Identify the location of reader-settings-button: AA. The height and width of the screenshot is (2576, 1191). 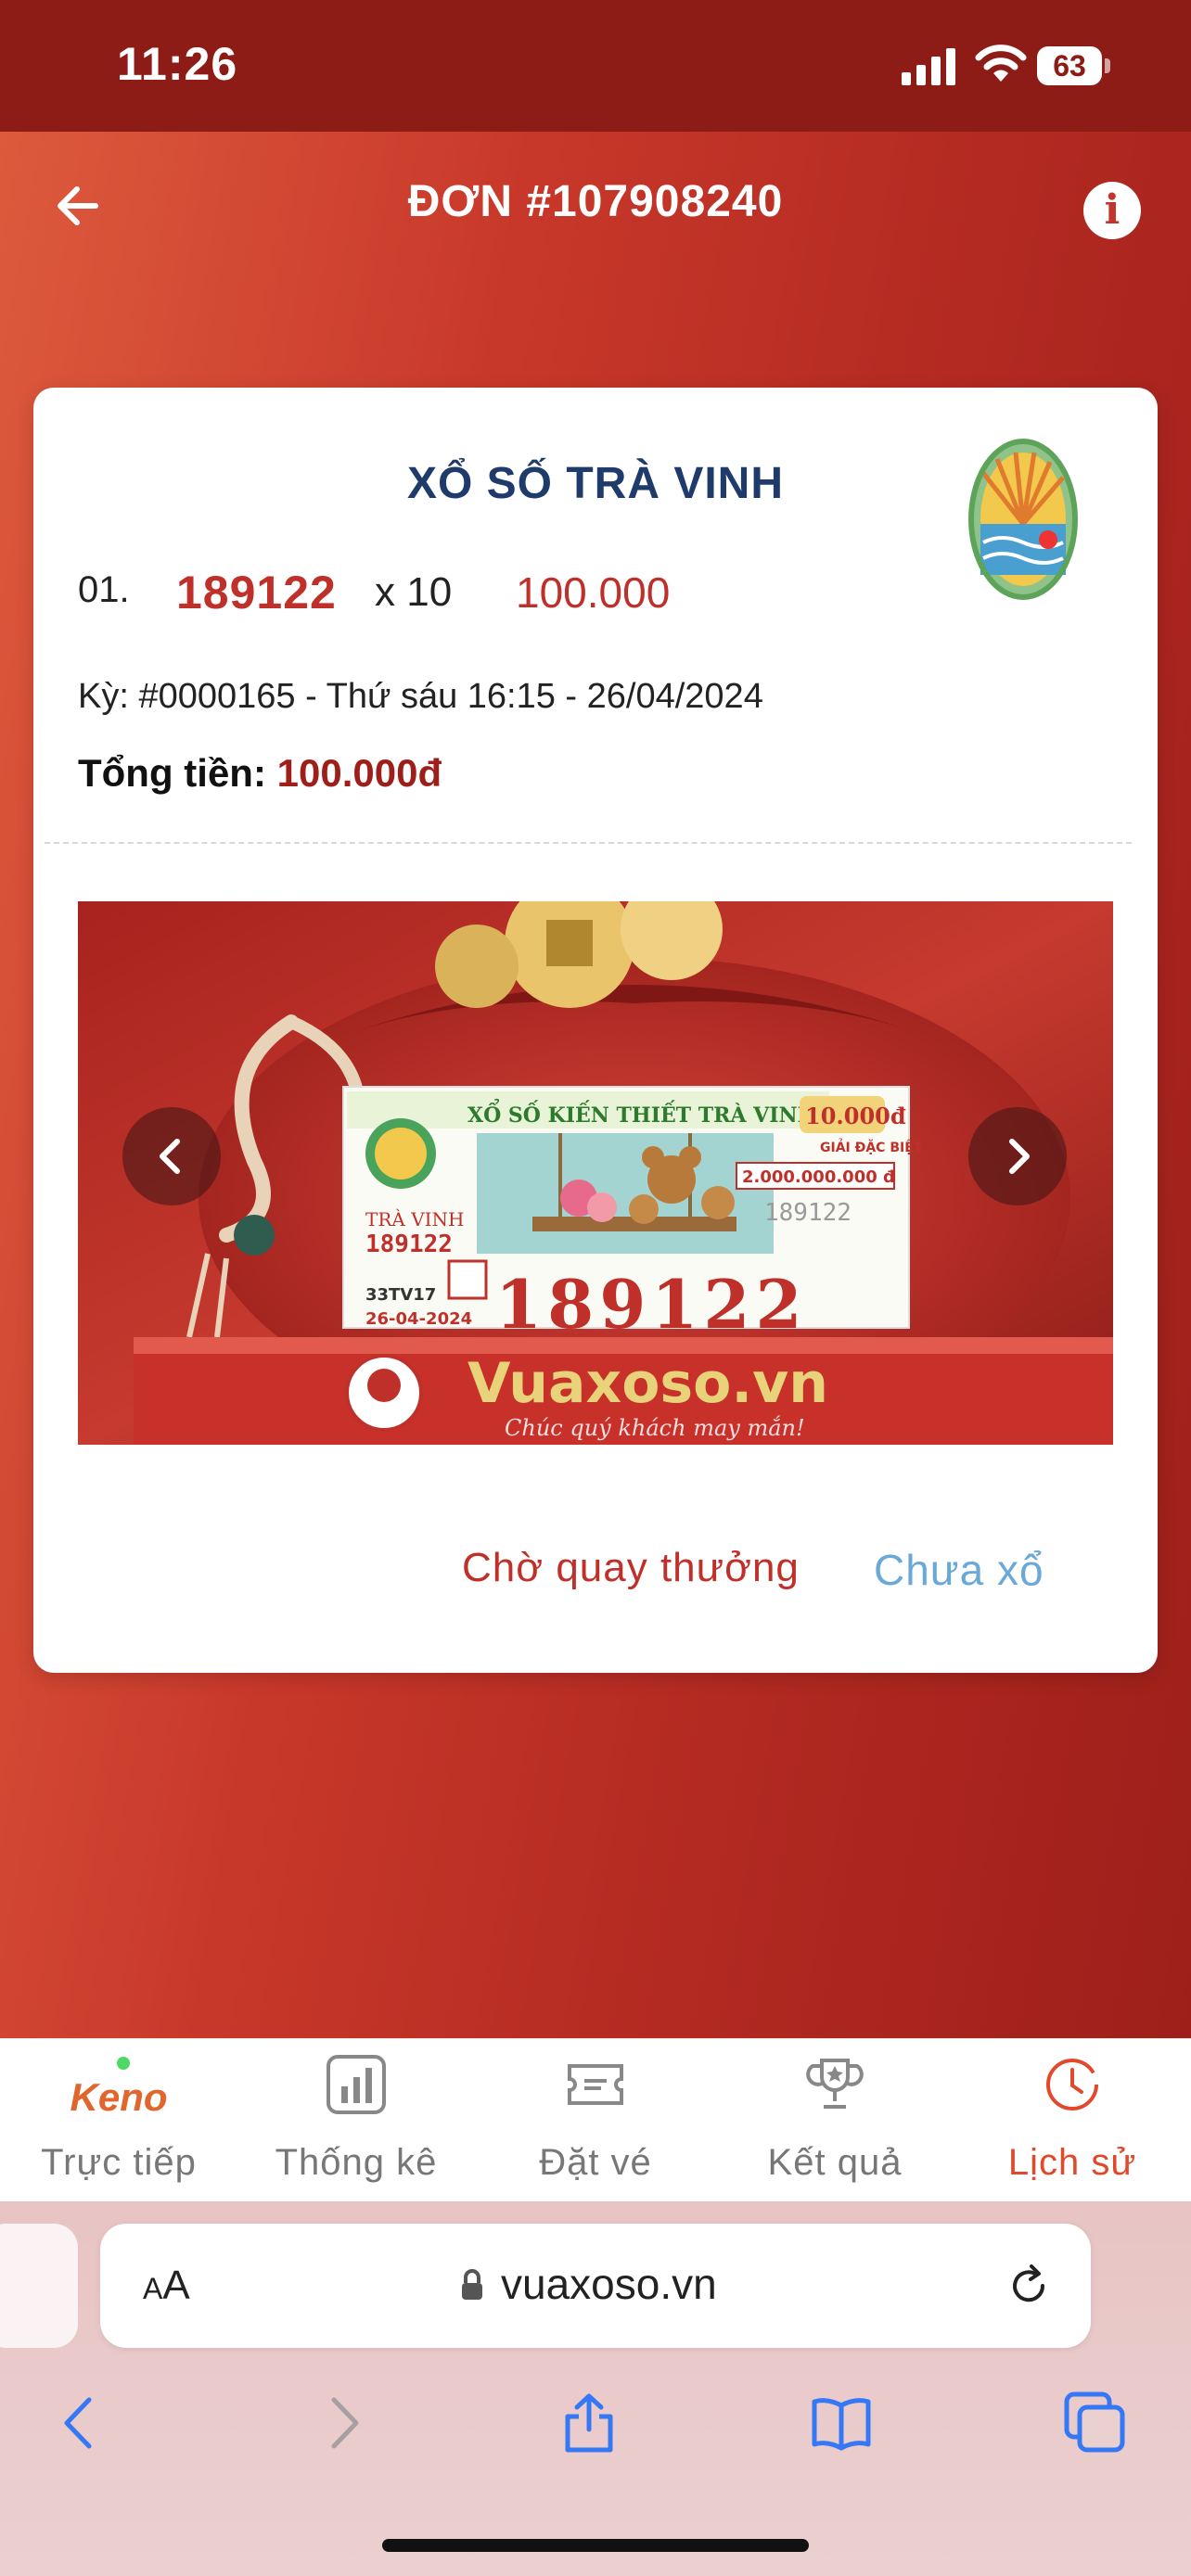
(166, 2286).